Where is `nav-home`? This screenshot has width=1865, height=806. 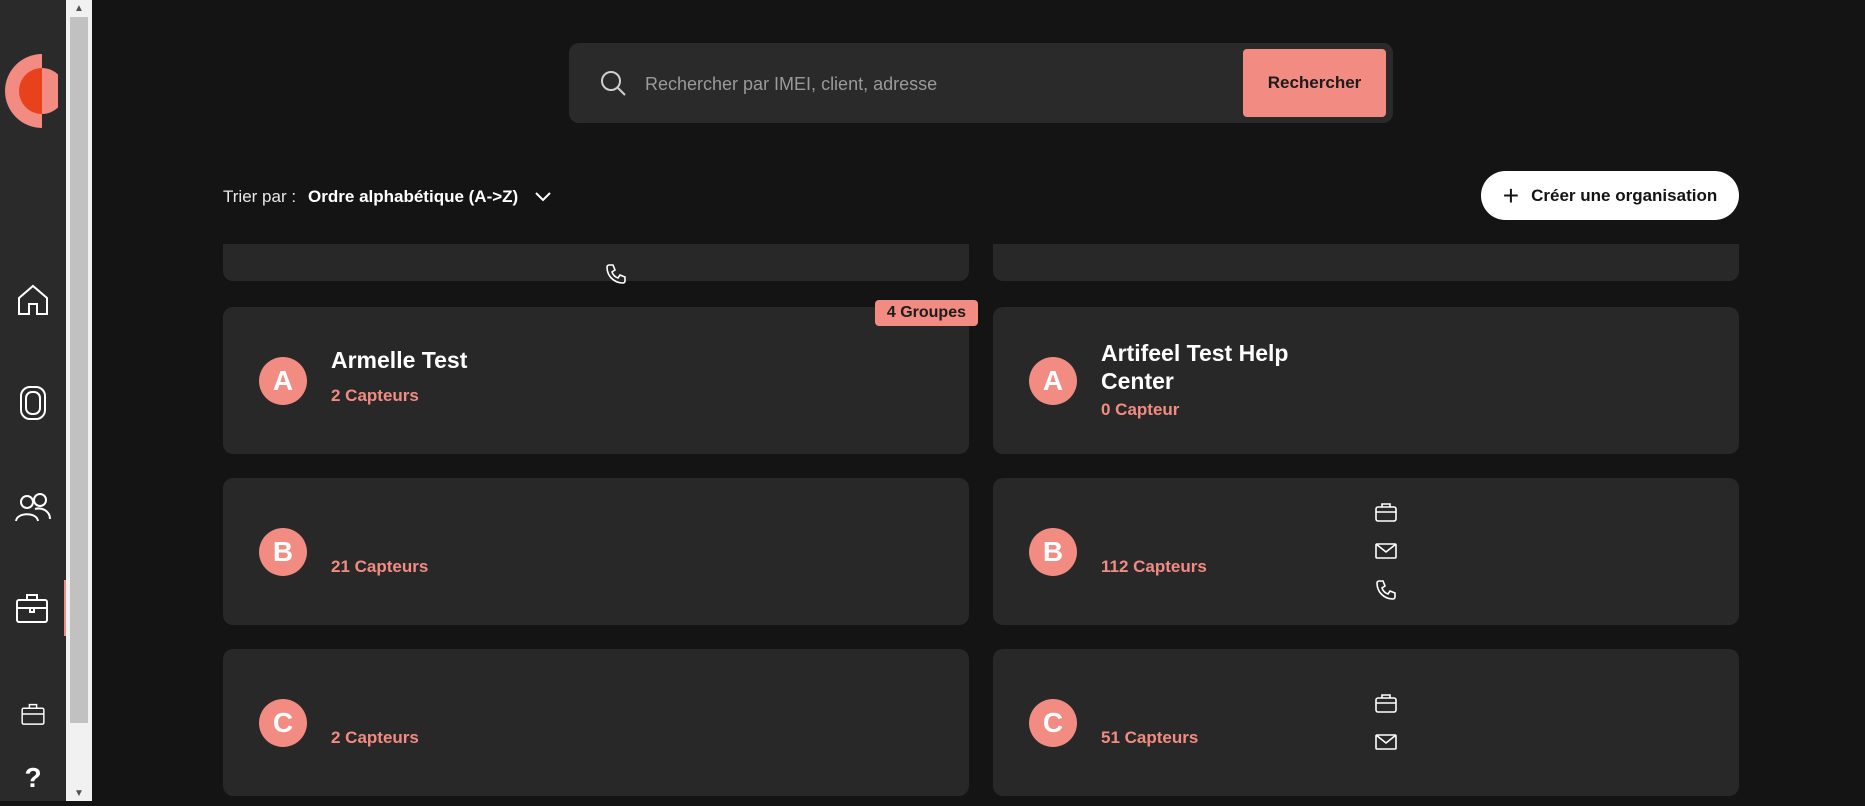
nav-home is located at coordinates (33, 300).